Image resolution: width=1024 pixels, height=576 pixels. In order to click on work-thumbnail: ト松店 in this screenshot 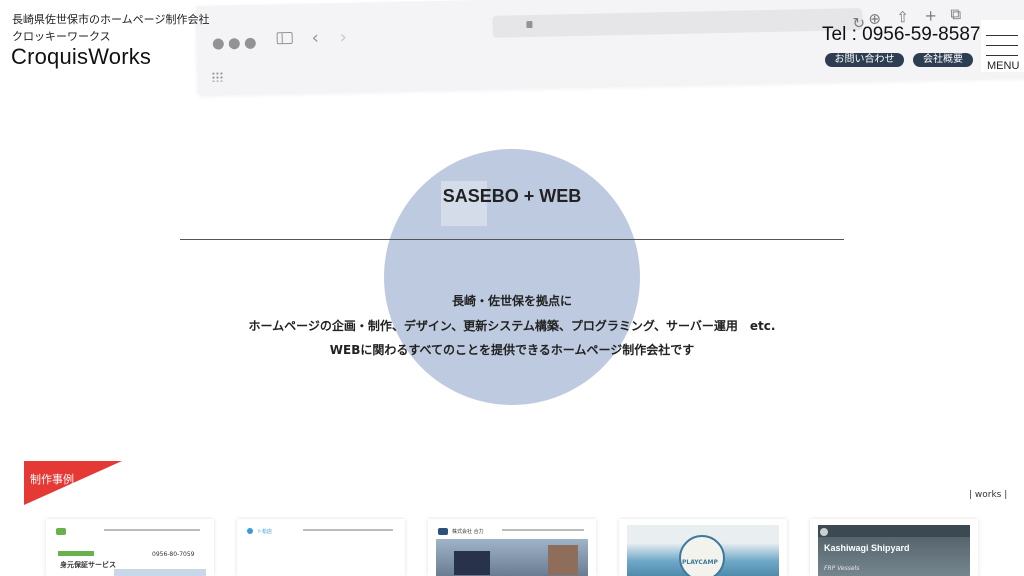, I will do `click(321, 547)`.